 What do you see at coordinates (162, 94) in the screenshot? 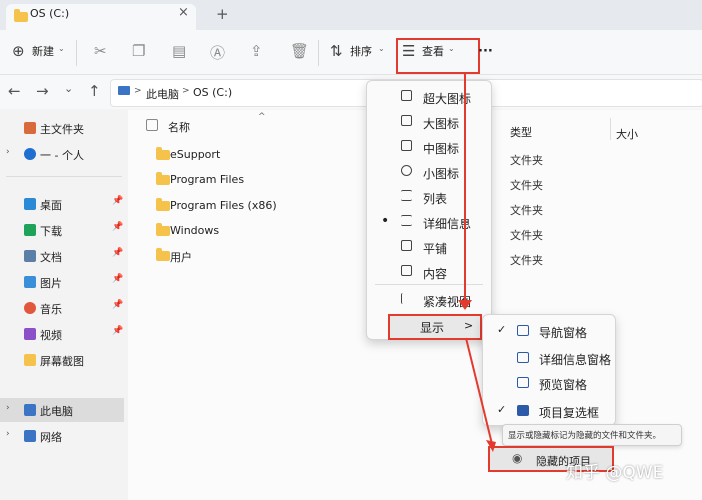
I see `breadcrumb-this-pc: 此电脑` at bounding box center [162, 94].